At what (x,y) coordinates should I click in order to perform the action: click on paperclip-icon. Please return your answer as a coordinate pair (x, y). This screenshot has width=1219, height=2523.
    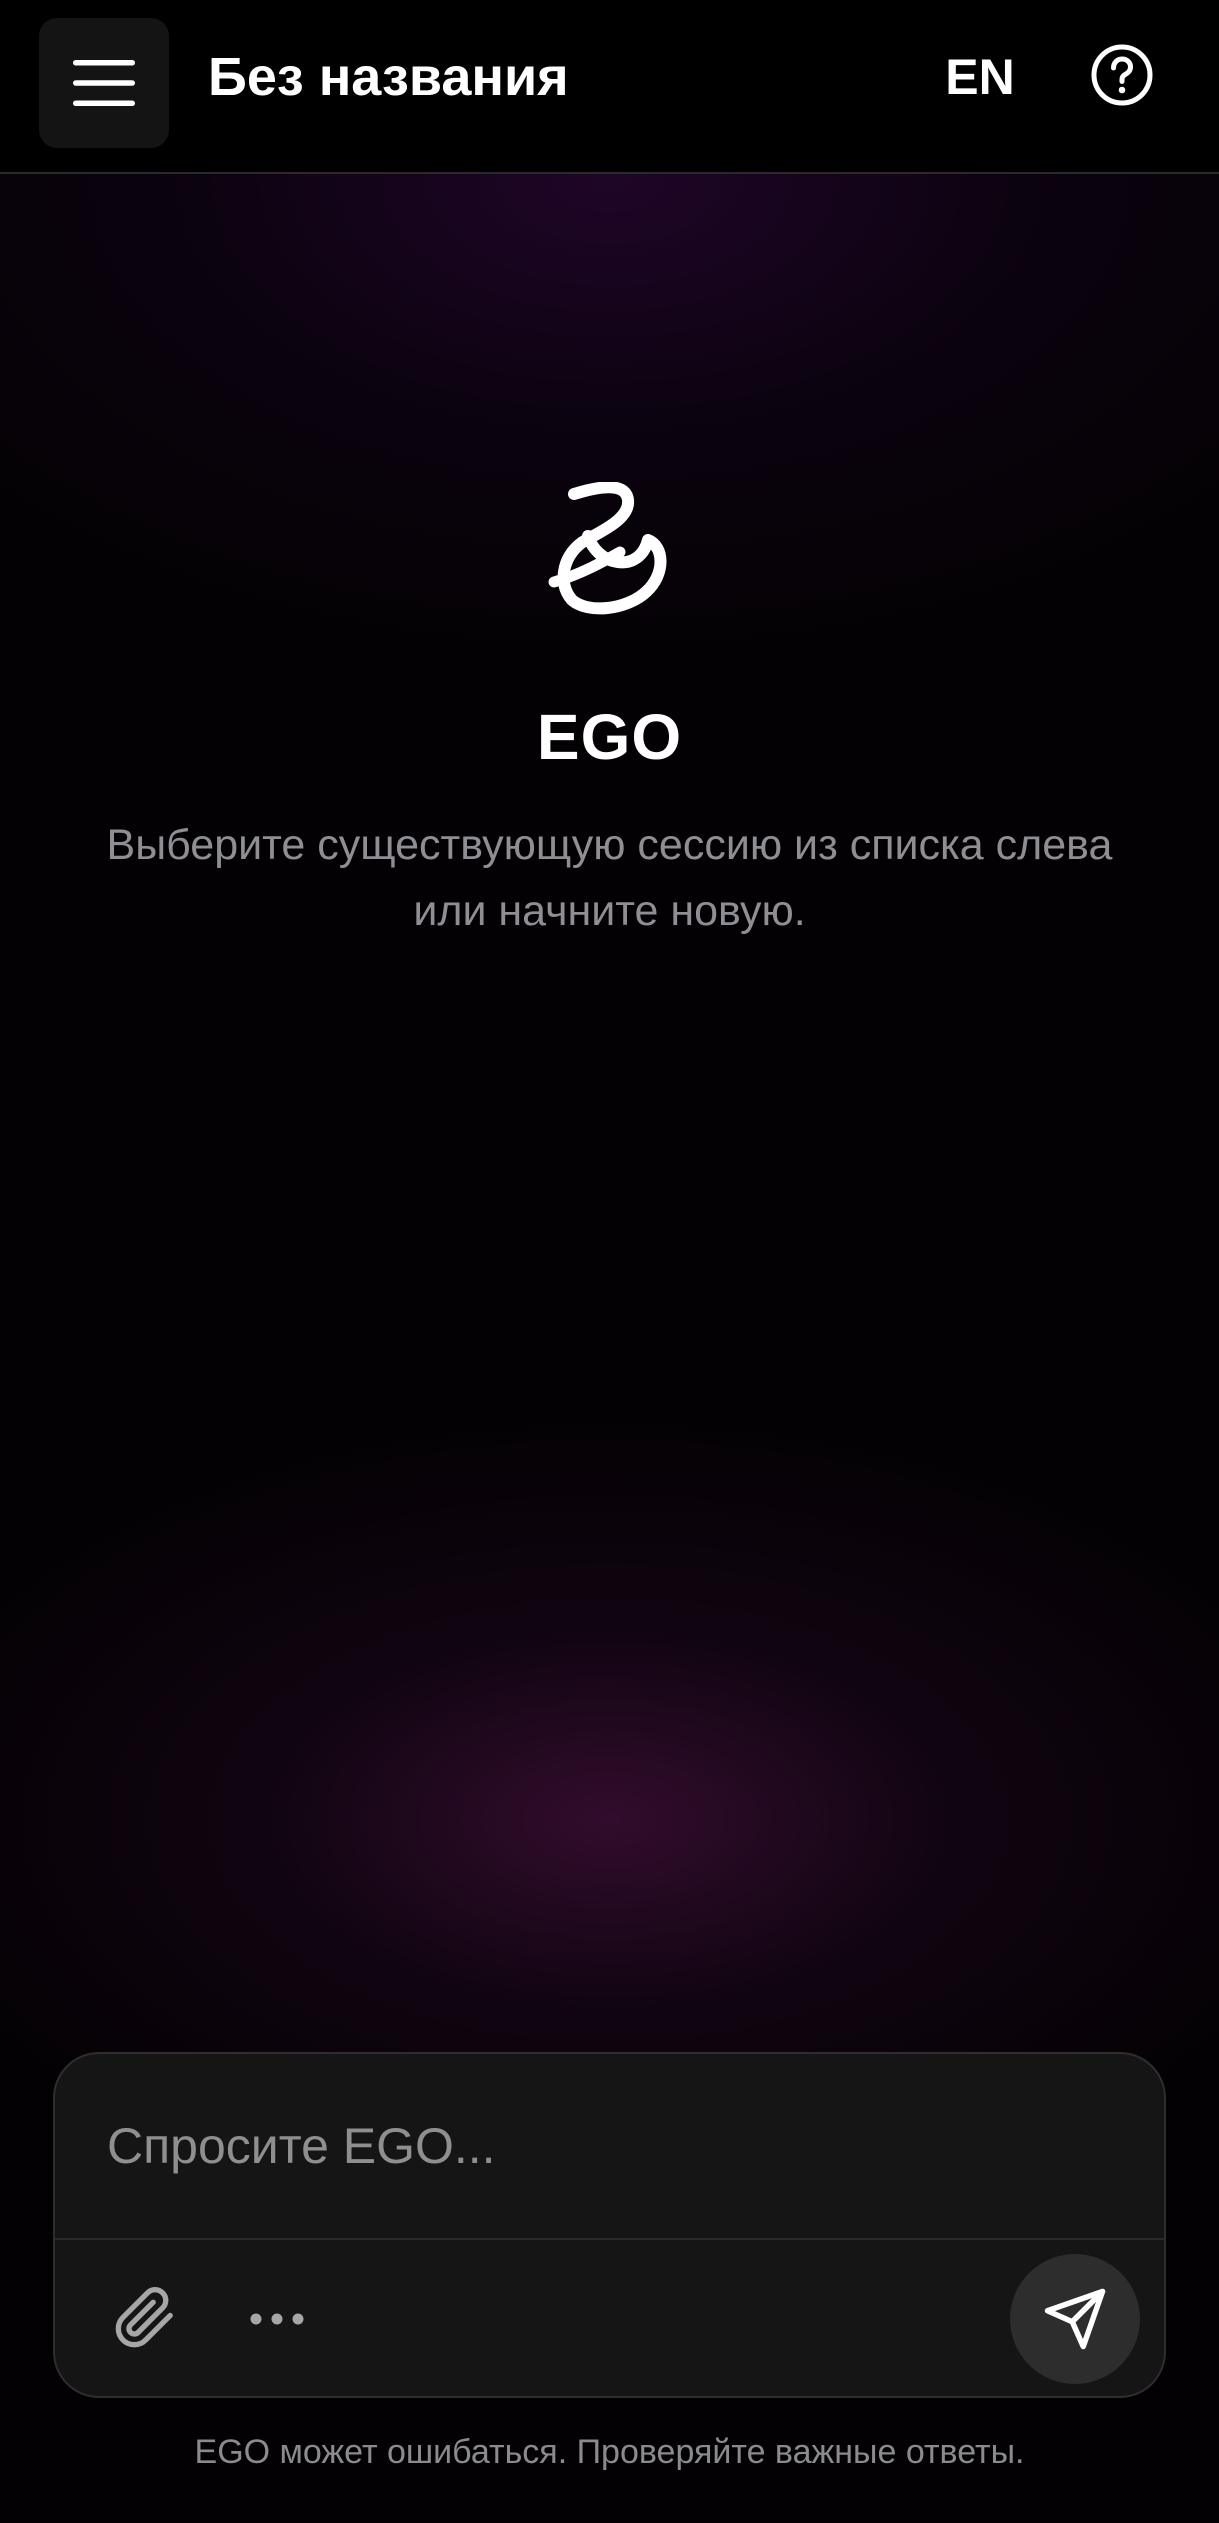
    Looking at the image, I should click on (144, 2317).